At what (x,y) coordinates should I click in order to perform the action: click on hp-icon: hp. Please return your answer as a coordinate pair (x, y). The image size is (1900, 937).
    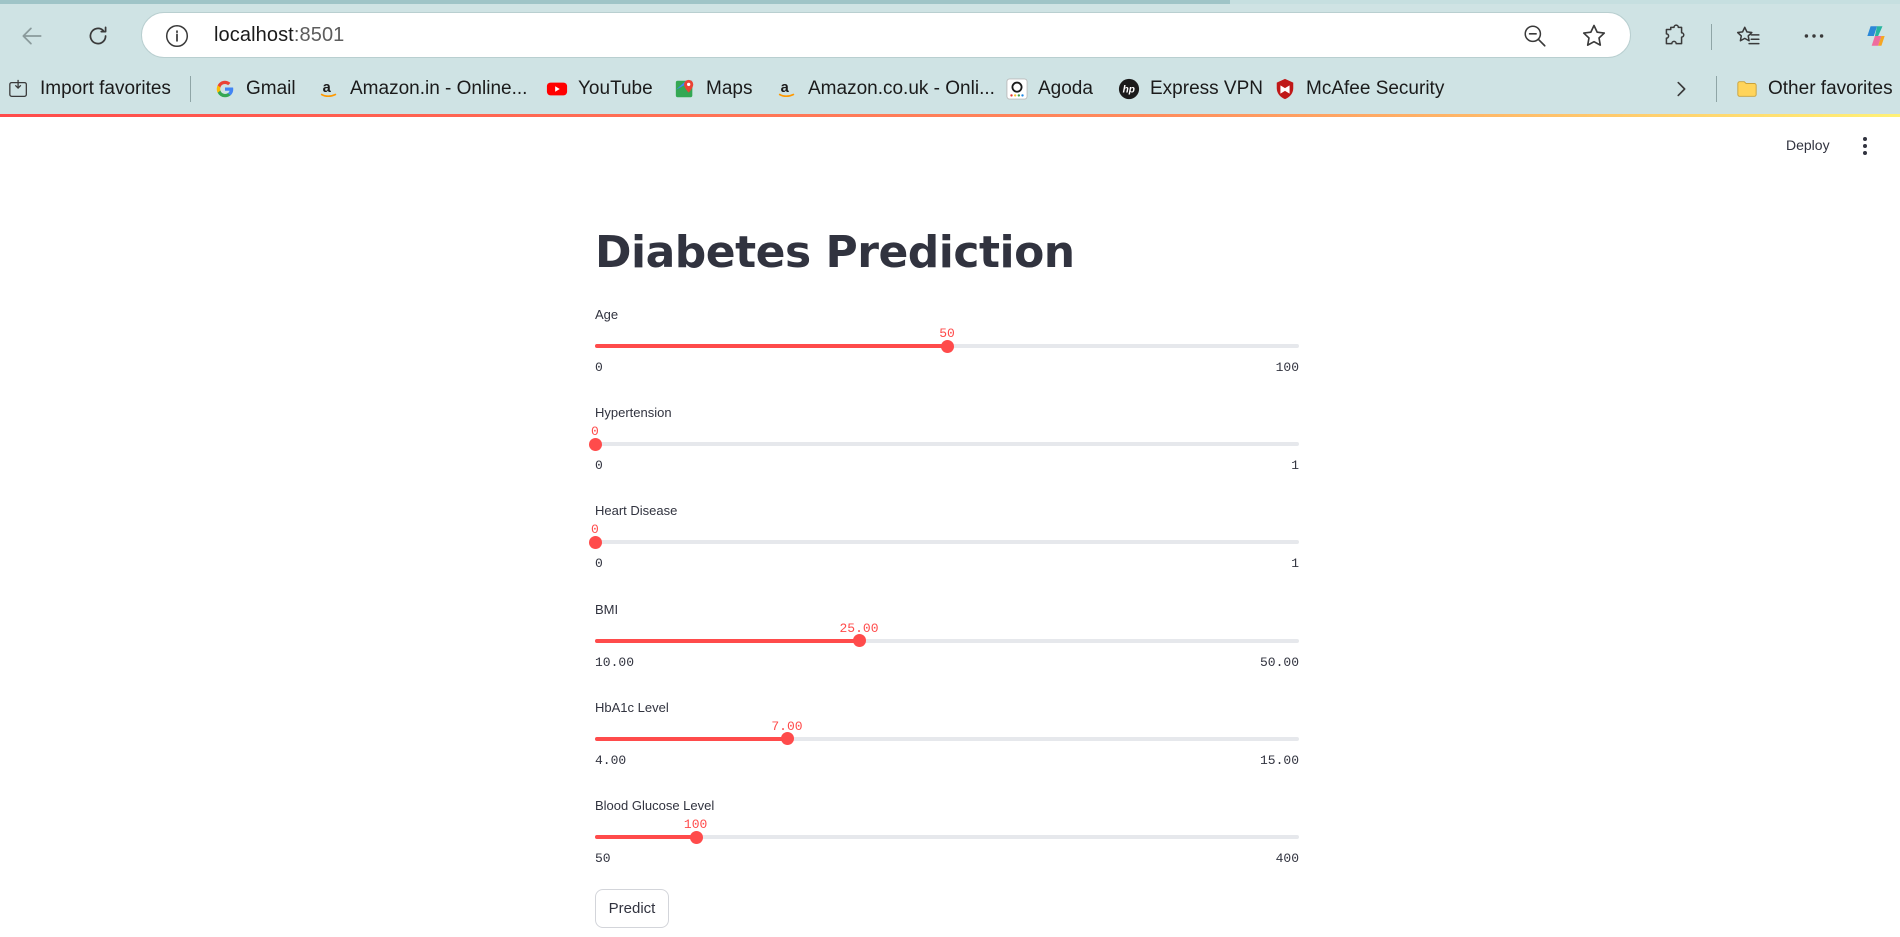
    Looking at the image, I should click on (1129, 89).